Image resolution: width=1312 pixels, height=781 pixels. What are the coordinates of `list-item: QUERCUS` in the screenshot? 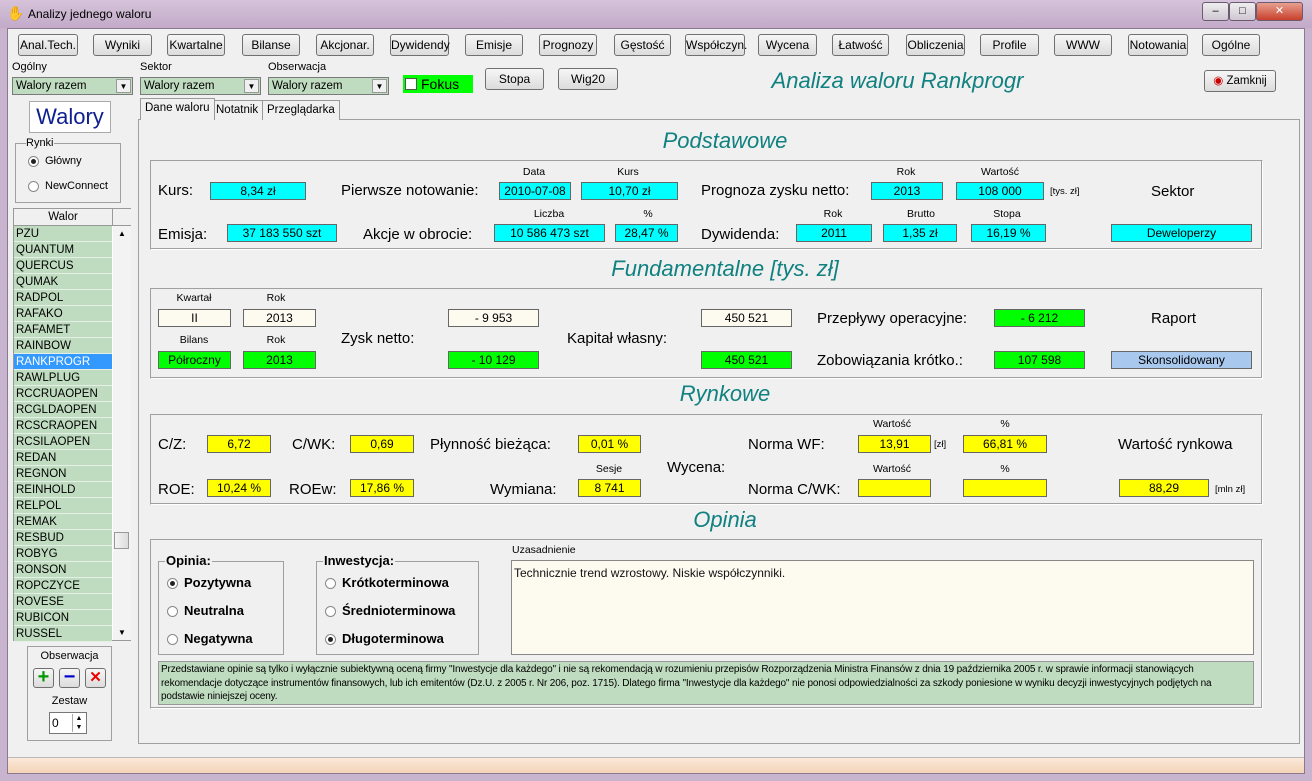 It's located at (63, 266).